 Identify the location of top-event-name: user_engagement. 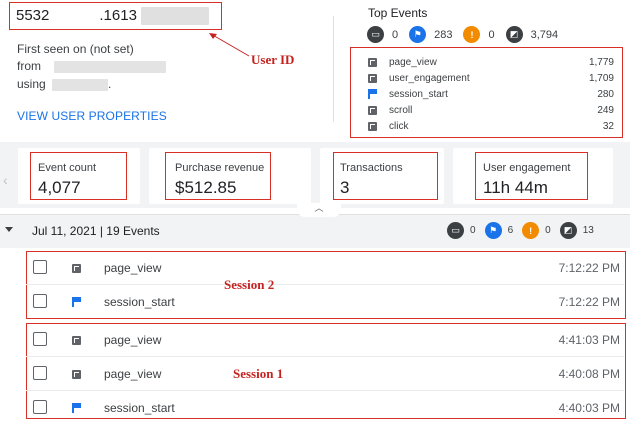
(429, 78).